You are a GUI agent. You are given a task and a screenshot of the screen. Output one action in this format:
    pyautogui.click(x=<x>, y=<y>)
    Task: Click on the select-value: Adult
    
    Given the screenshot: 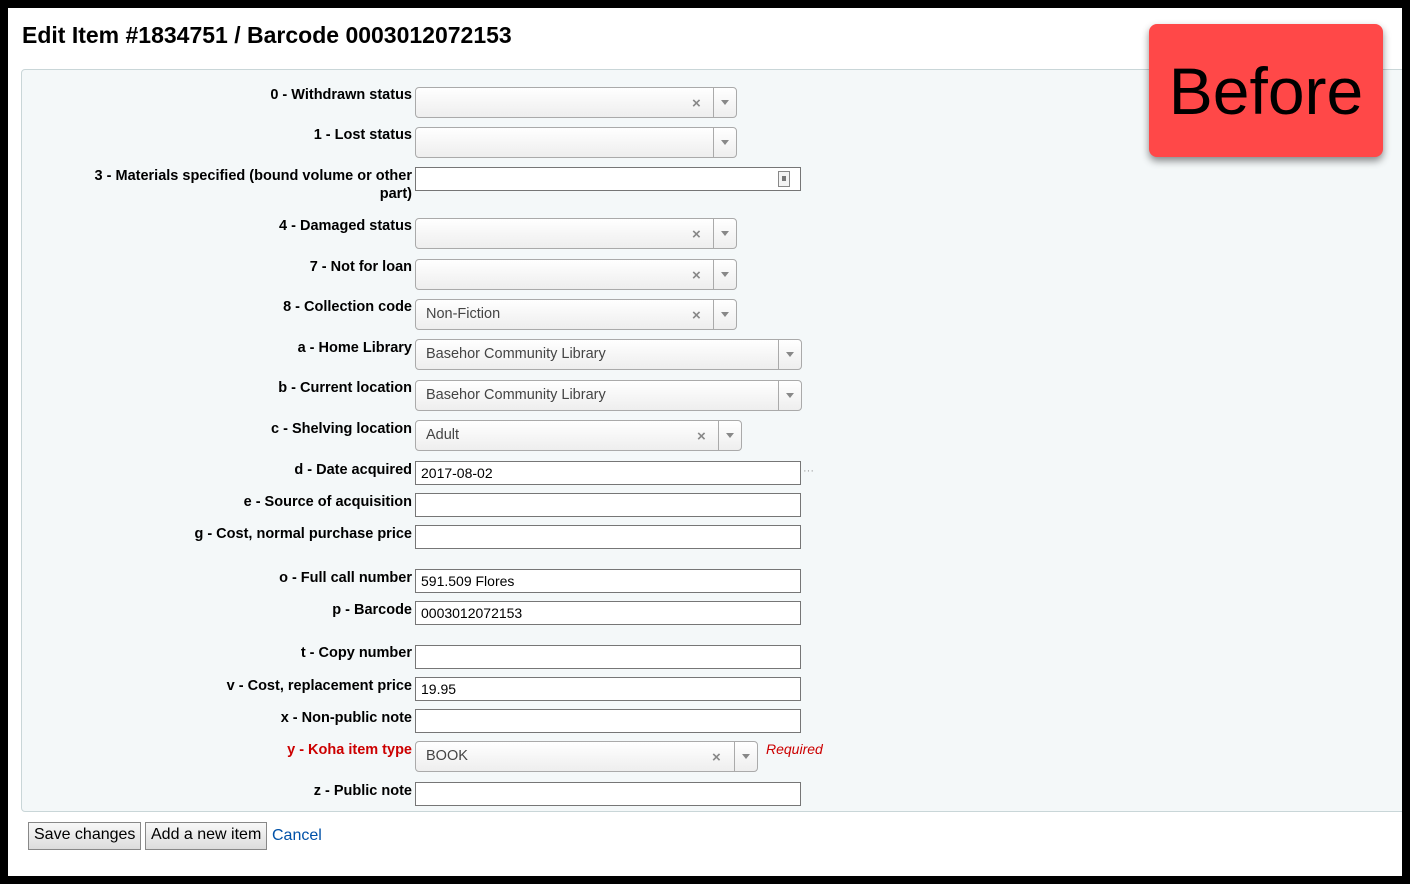 What is the action you would take?
    pyautogui.click(x=443, y=435)
    